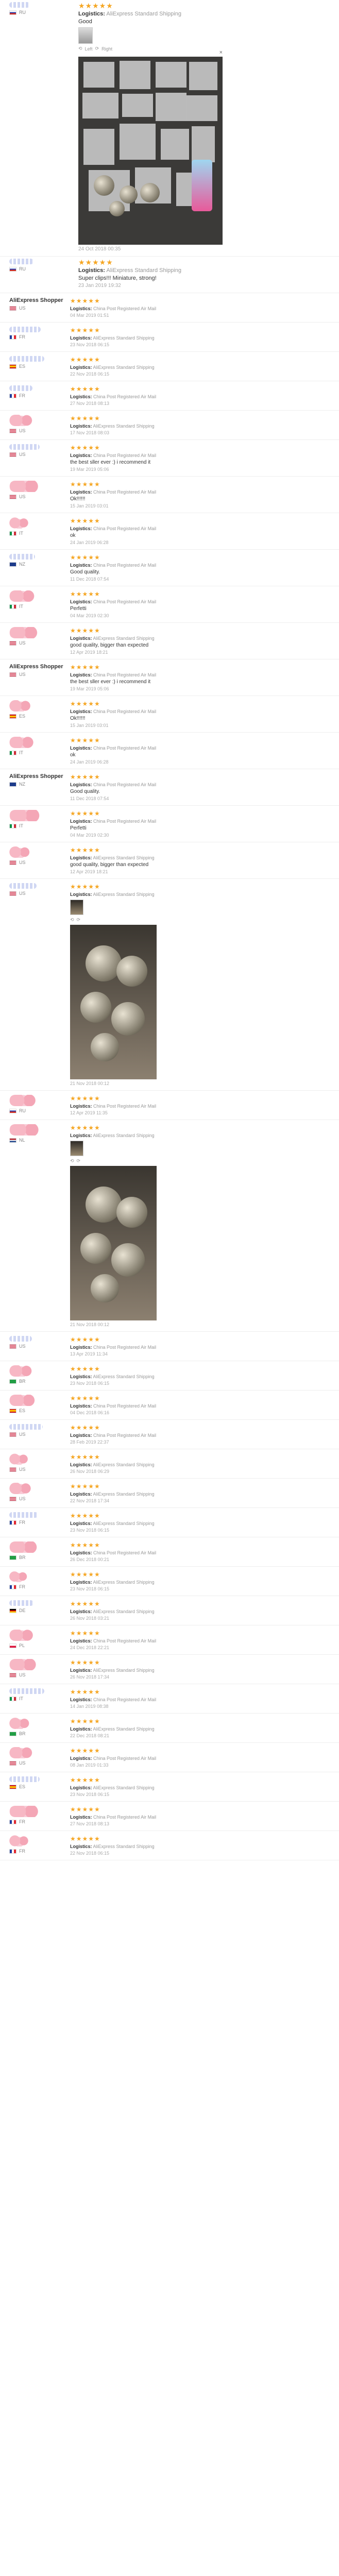 This screenshot has height=2576, width=339. What do you see at coordinates (39, 1551) in the screenshot?
I see `buyer-info: BR` at bounding box center [39, 1551].